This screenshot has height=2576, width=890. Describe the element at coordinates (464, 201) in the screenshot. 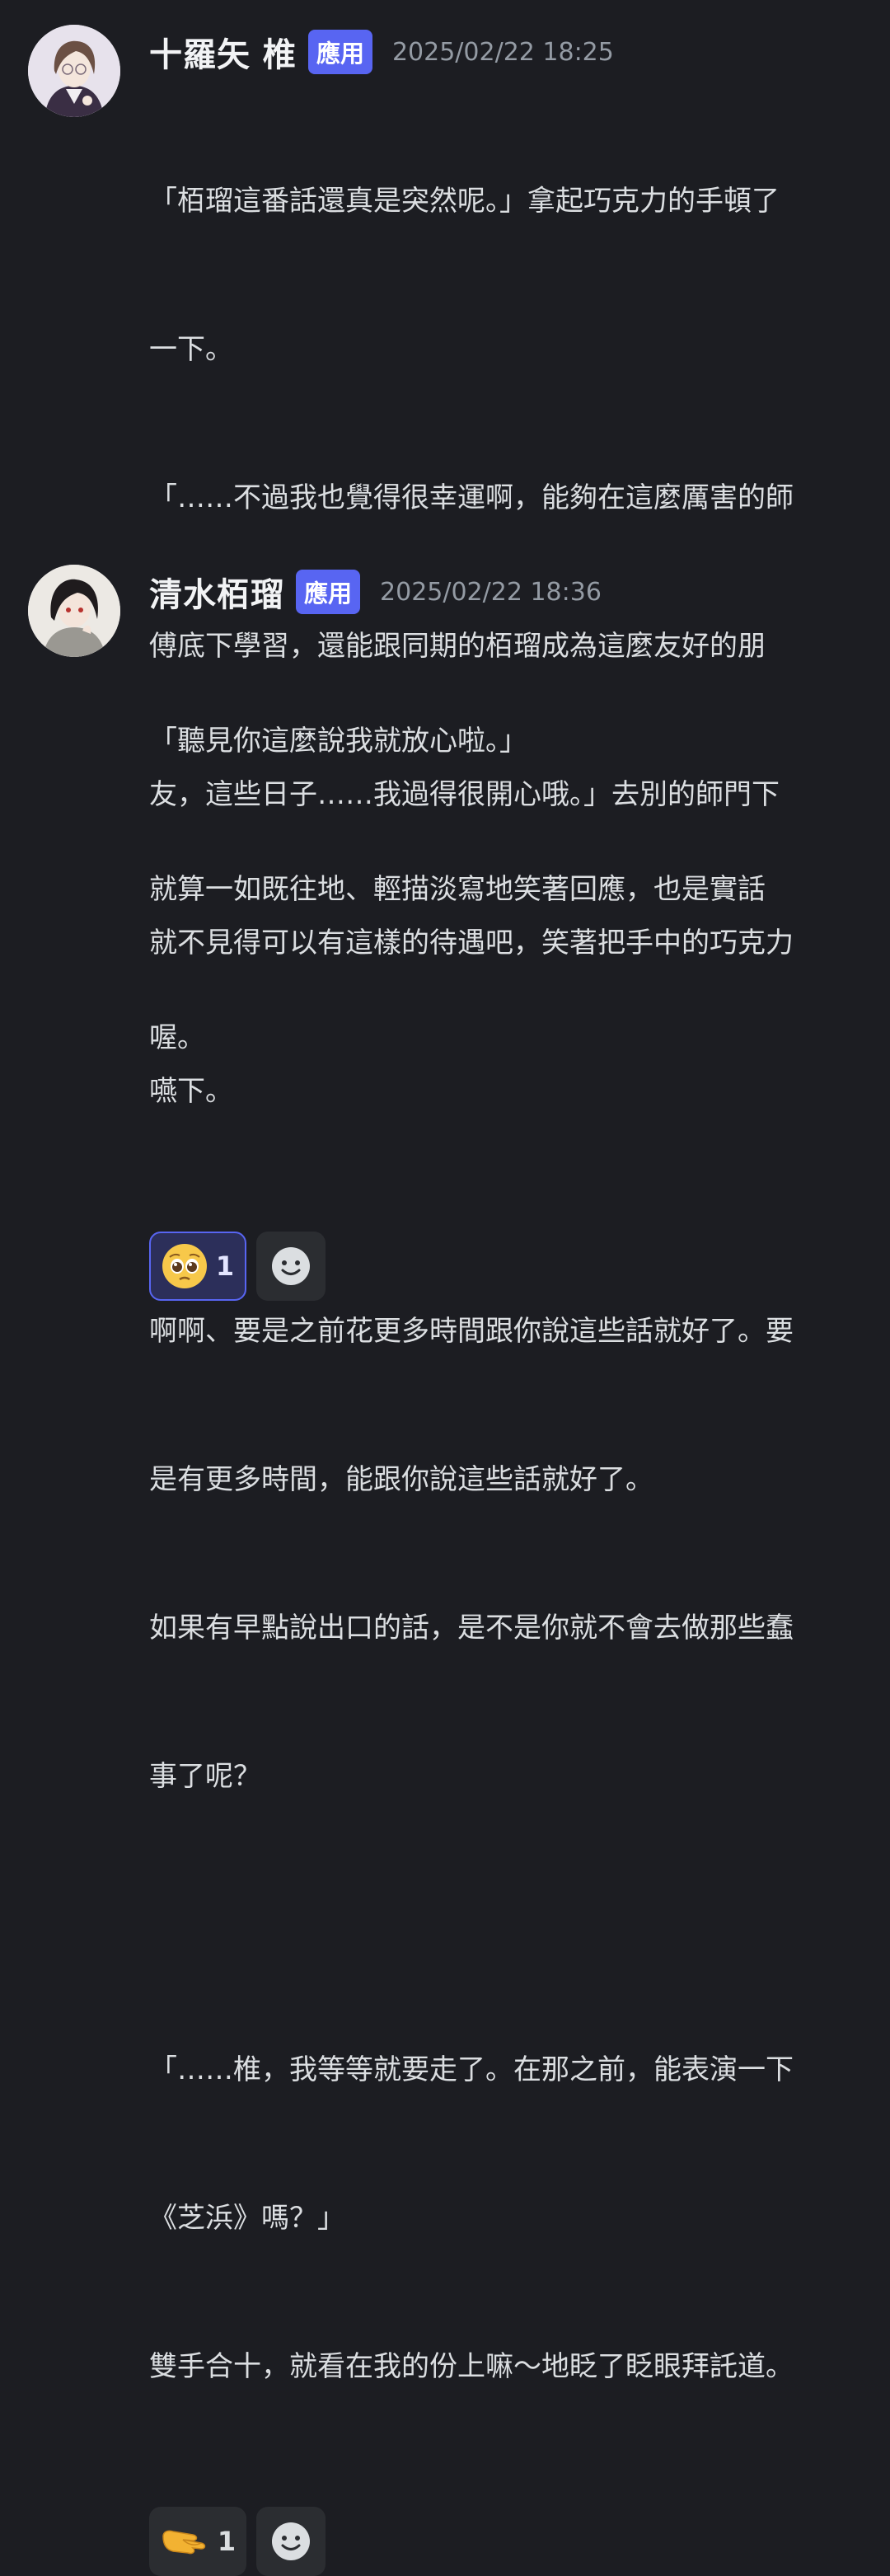

I see `message-line: 「栢瑠這番話還真是突然呢。」拿起巧克力的手頓了` at that location.